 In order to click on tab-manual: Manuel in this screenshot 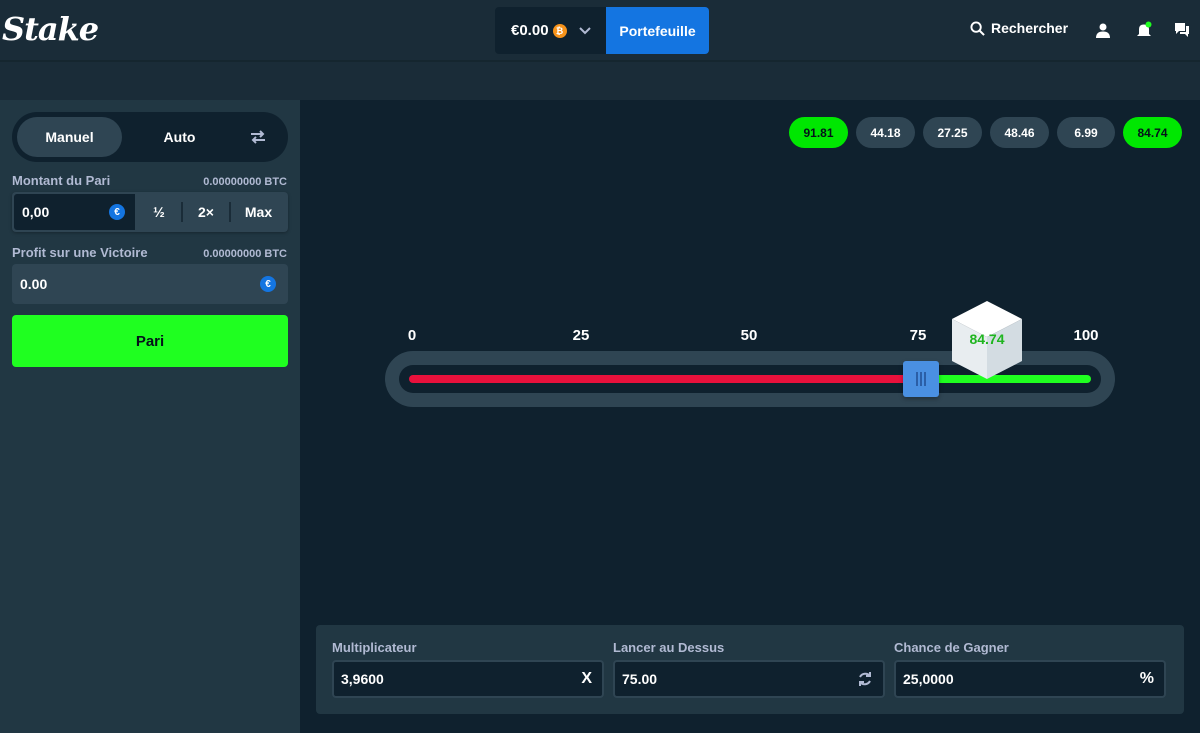, I will do `click(69, 137)`.